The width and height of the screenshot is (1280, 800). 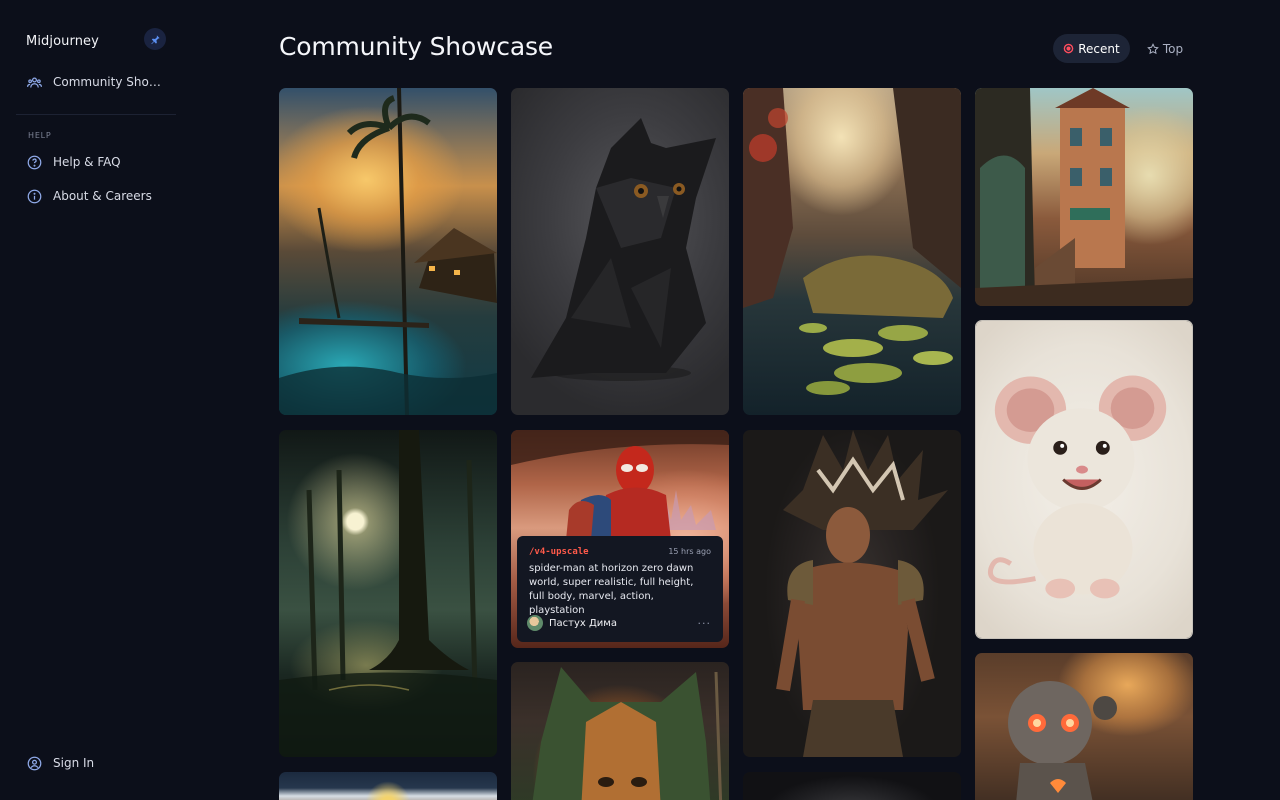 What do you see at coordinates (1153, 48) in the screenshot?
I see `star-icon` at bounding box center [1153, 48].